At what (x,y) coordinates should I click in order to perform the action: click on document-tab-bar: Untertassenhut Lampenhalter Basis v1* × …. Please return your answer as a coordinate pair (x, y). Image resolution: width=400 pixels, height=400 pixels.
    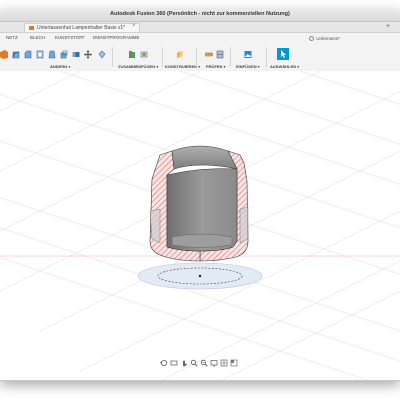
    Looking at the image, I should click on (200, 27).